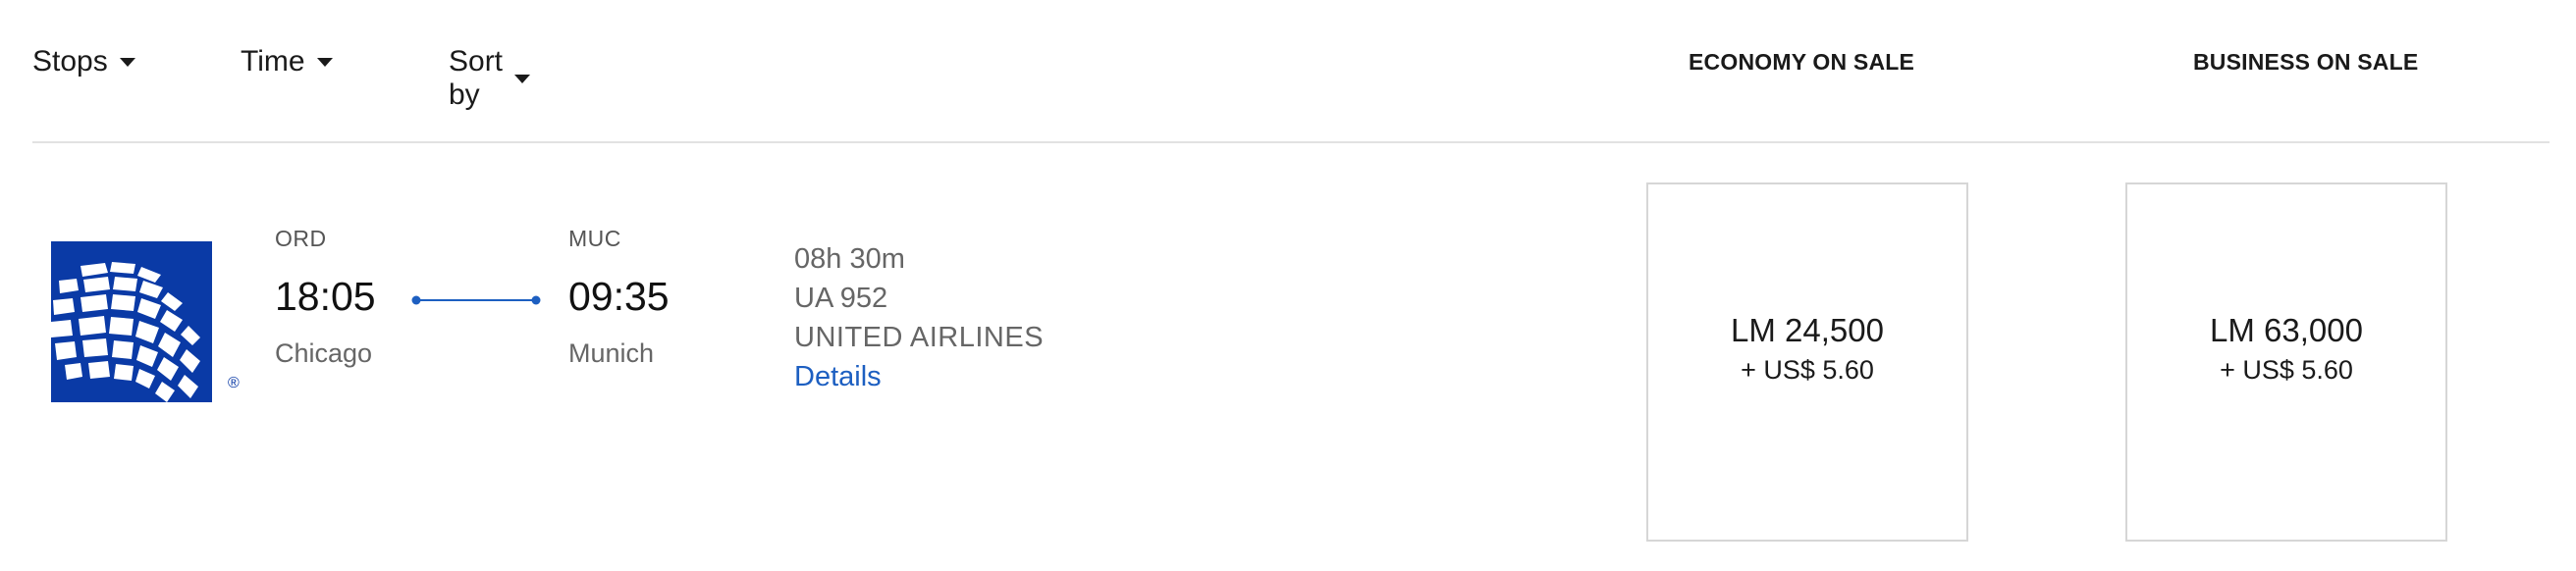 This screenshot has width=2576, height=571. I want to click on details-link: Details, so click(838, 377).